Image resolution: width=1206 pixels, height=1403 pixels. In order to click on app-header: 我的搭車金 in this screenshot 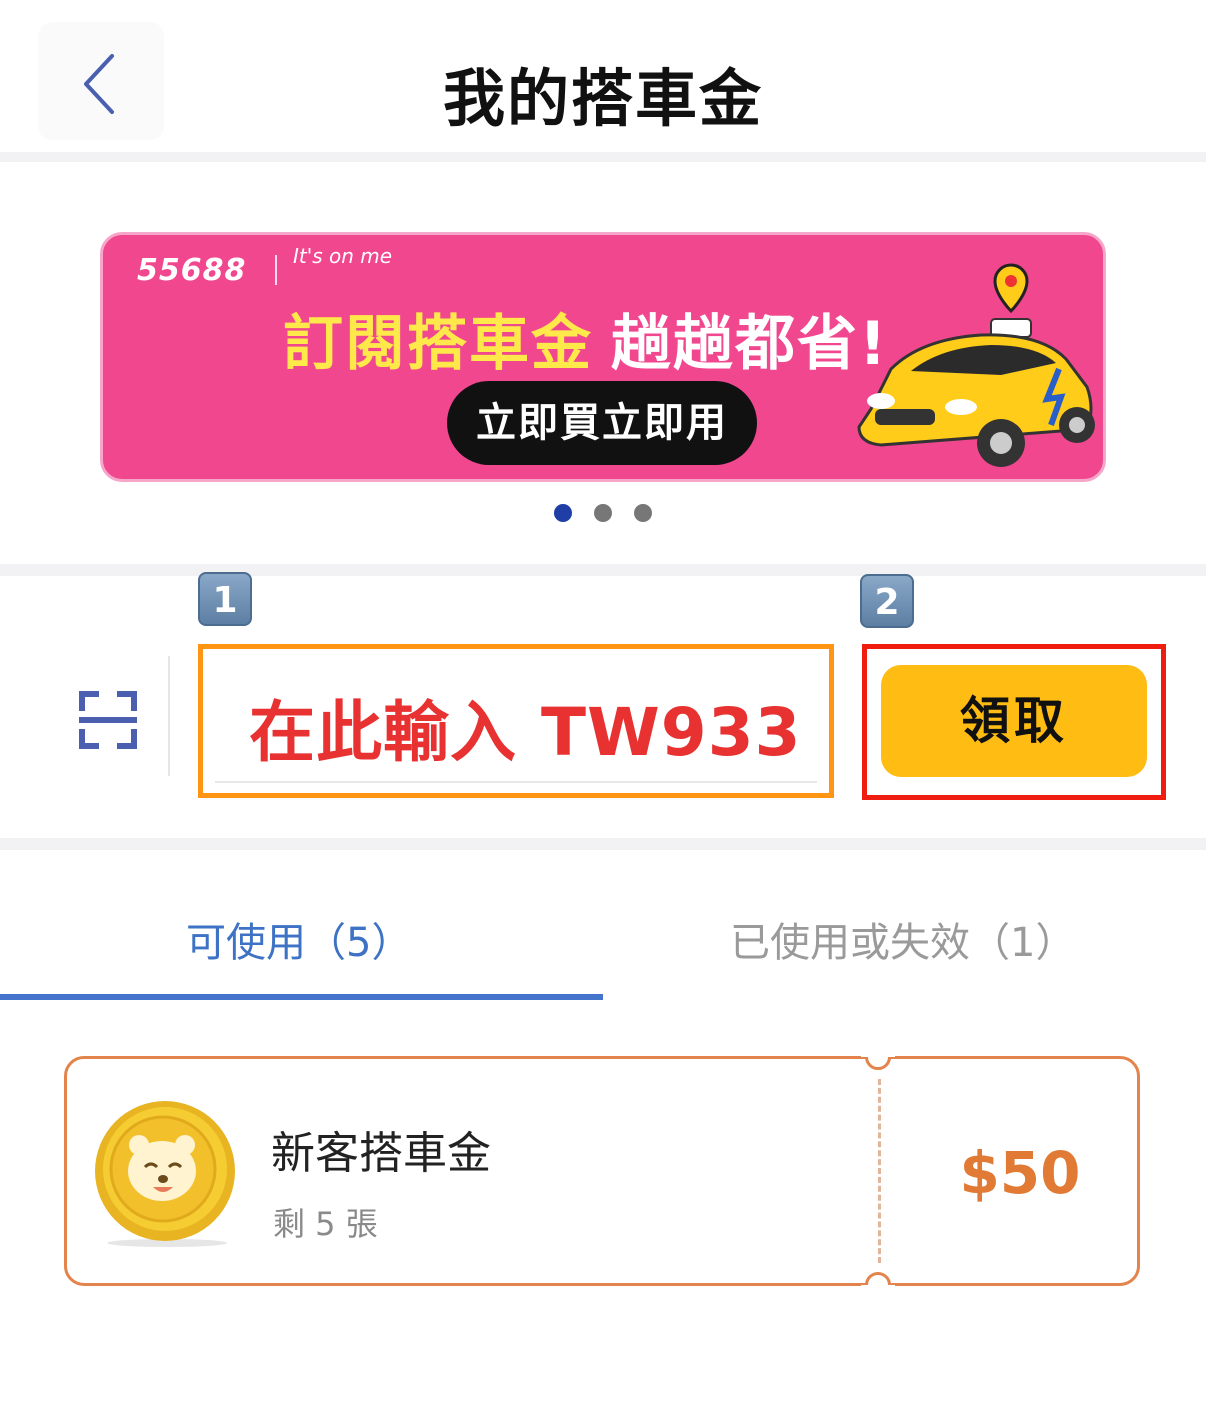, I will do `click(603, 76)`.